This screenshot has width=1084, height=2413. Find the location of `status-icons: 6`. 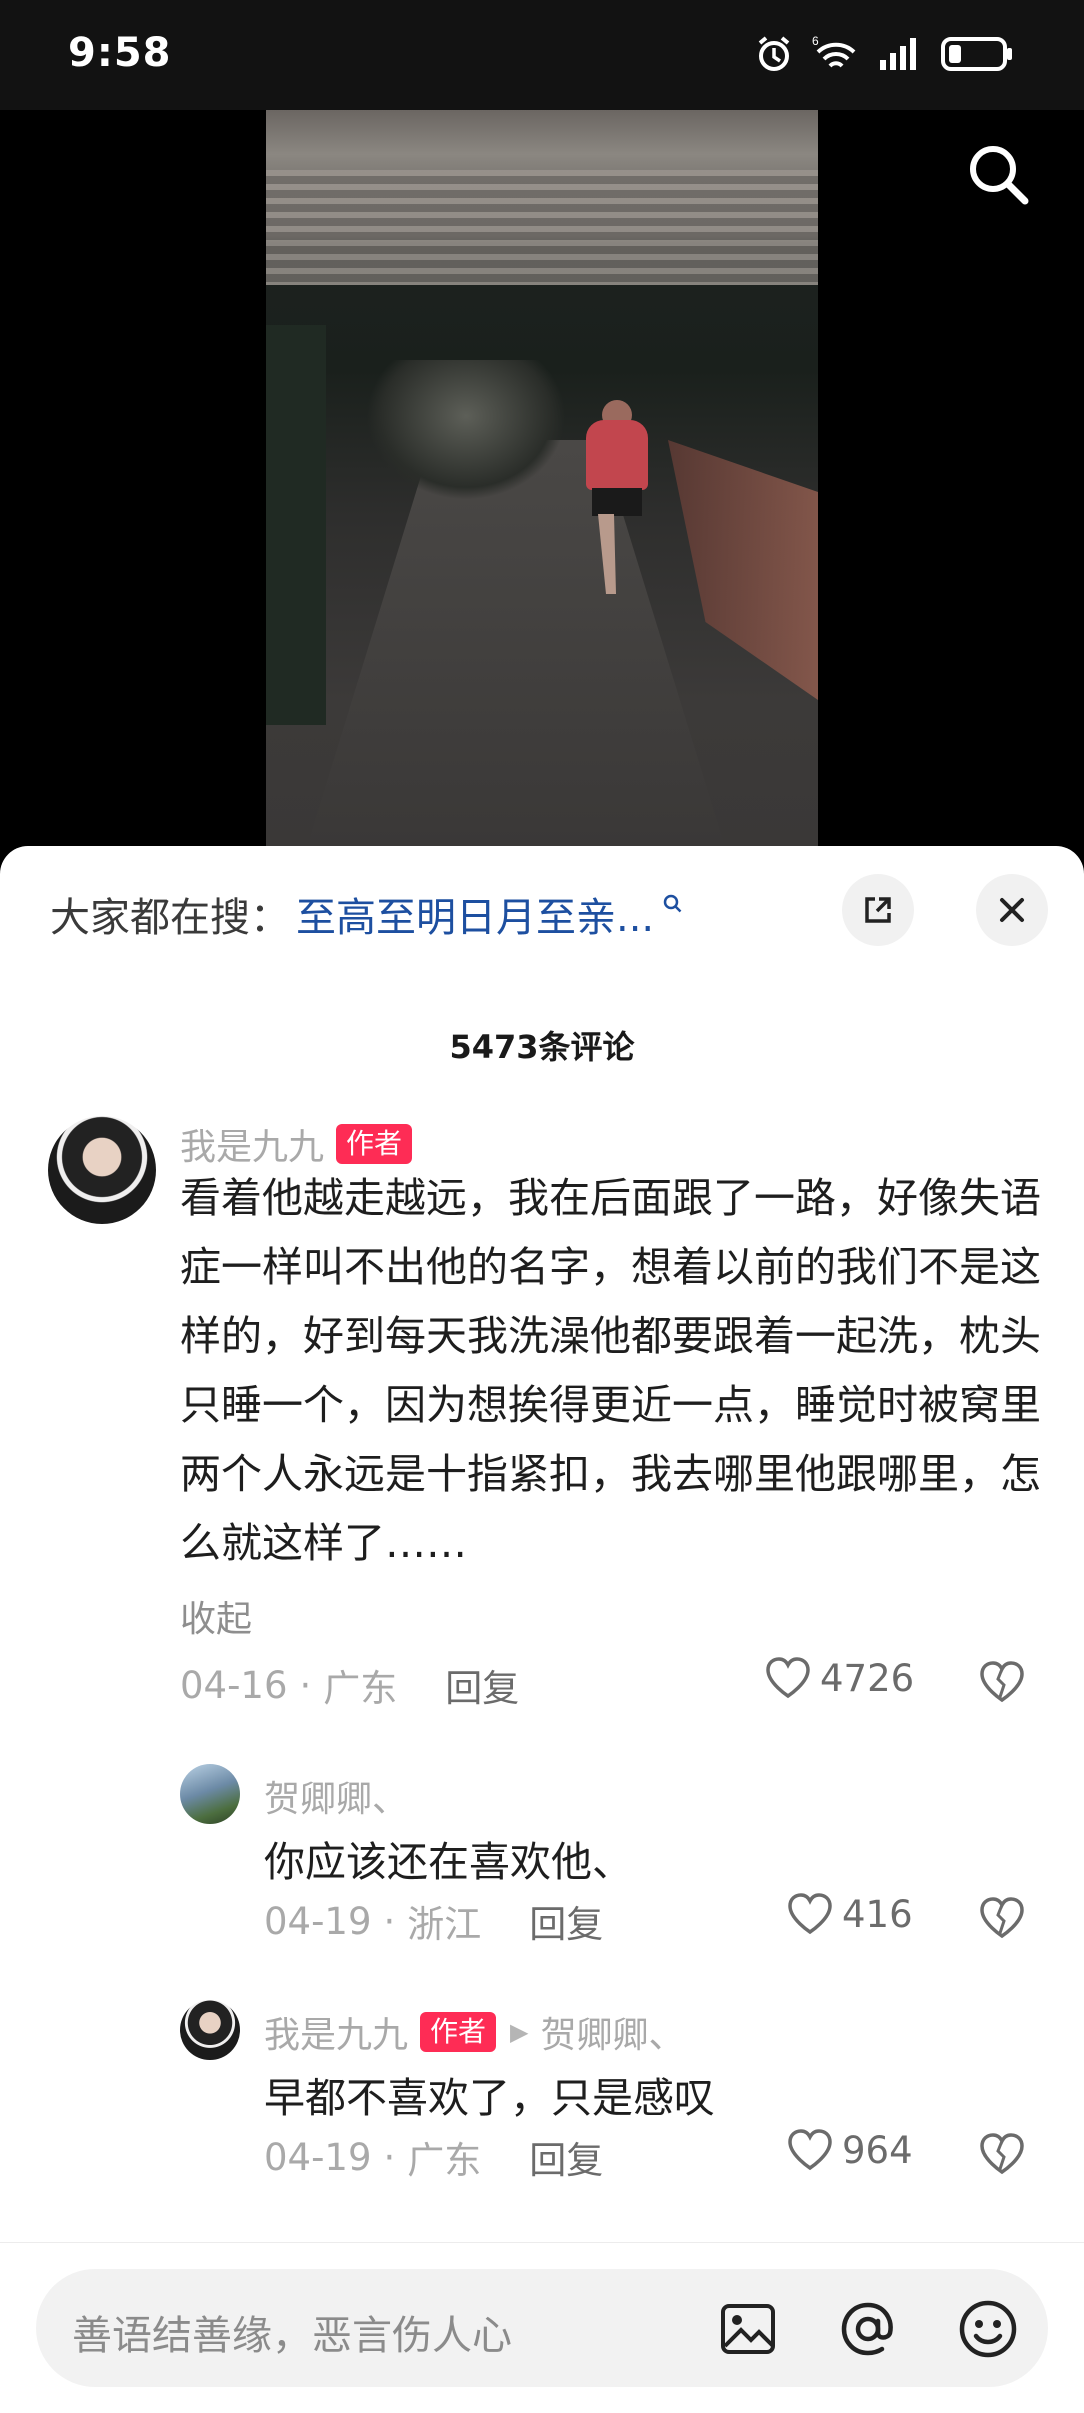

status-icons: 6 is located at coordinates (884, 54).